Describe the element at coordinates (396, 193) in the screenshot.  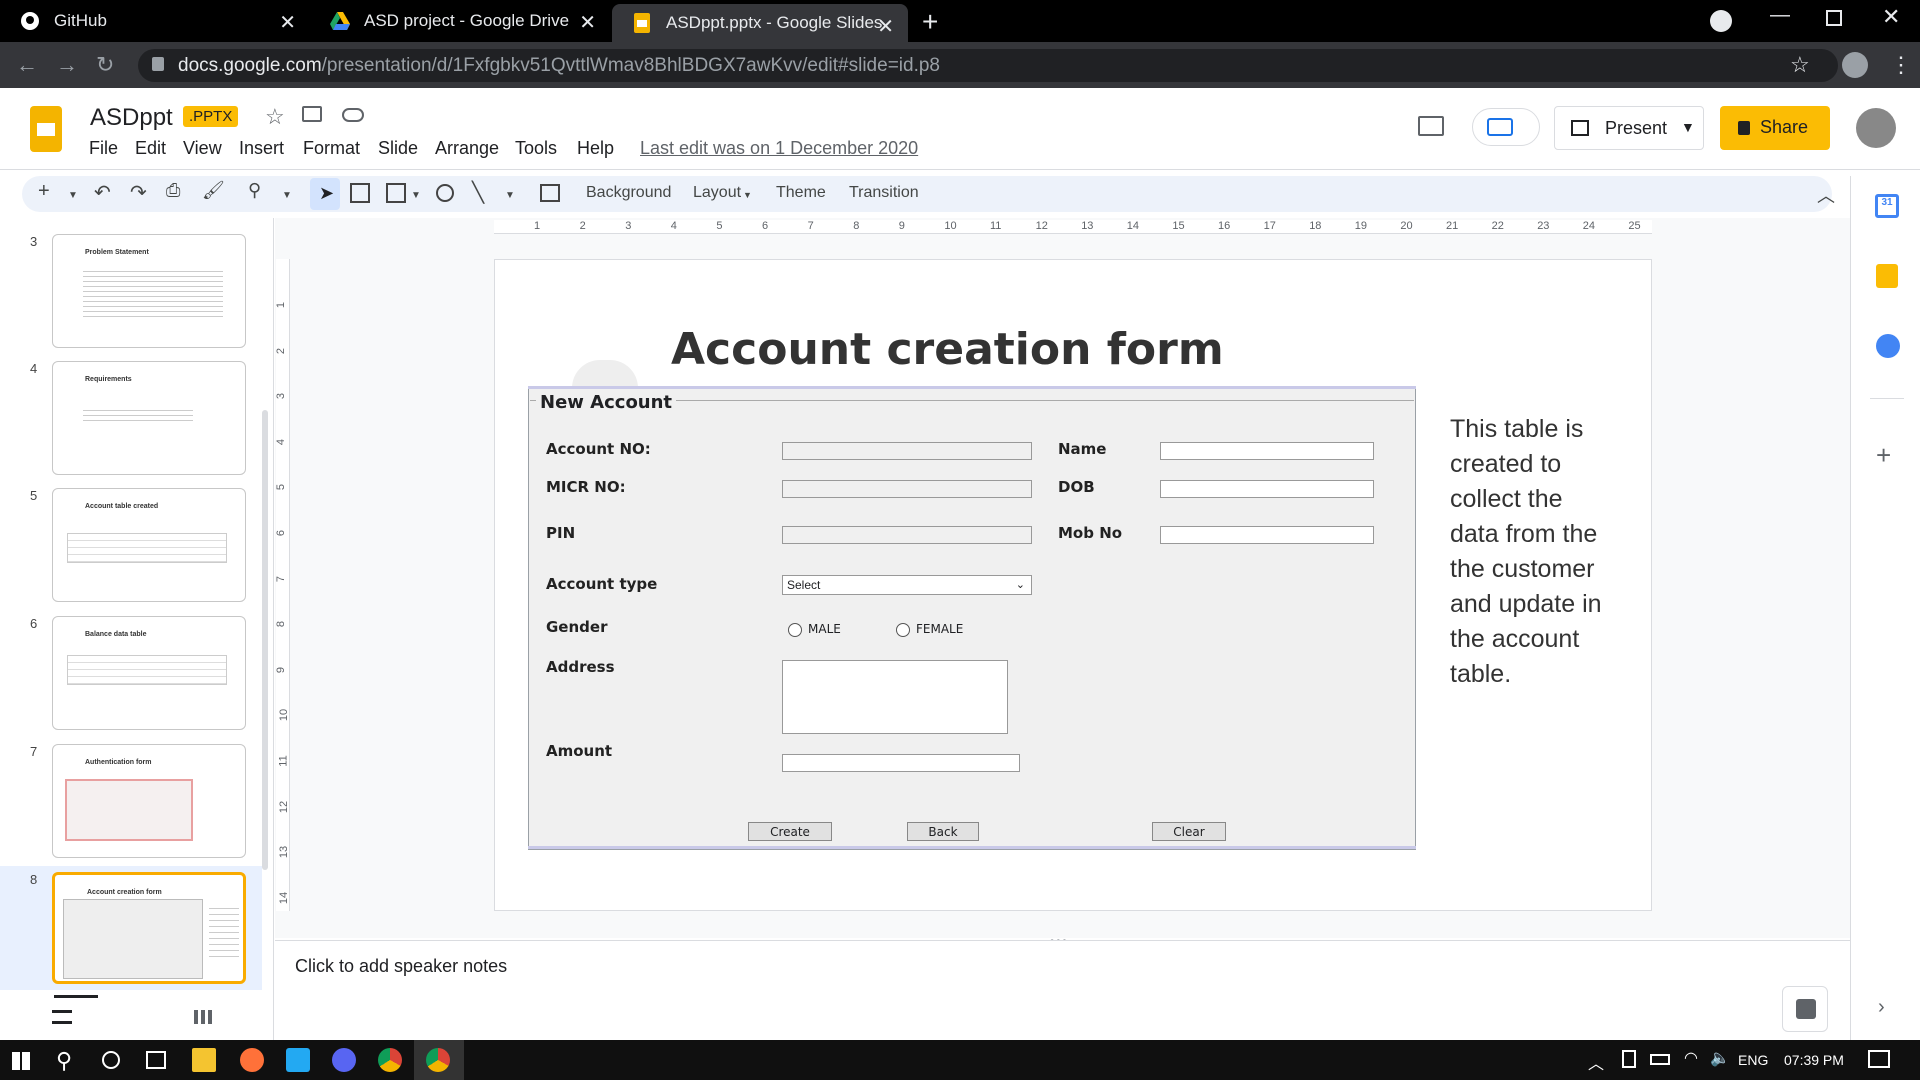
I see `image-icon` at that location.